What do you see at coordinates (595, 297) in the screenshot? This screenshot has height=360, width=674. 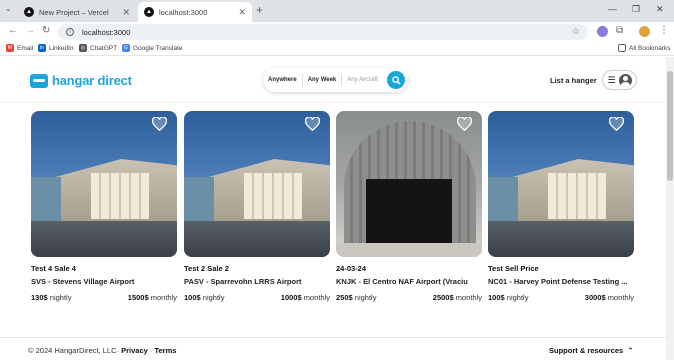 I see `monthly-price: 3000$` at bounding box center [595, 297].